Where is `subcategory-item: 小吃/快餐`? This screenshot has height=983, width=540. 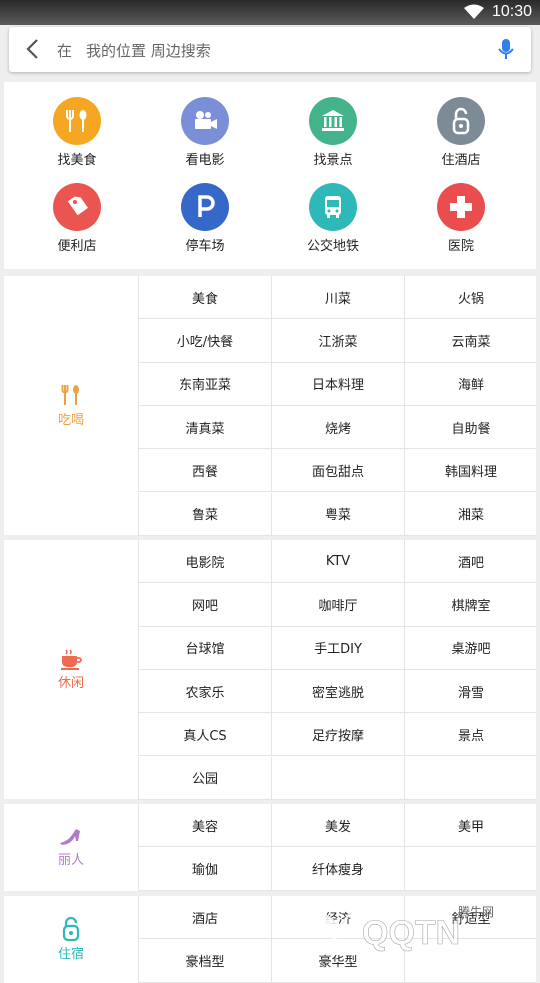 subcategory-item: 小吃/快餐 is located at coordinates (204, 341).